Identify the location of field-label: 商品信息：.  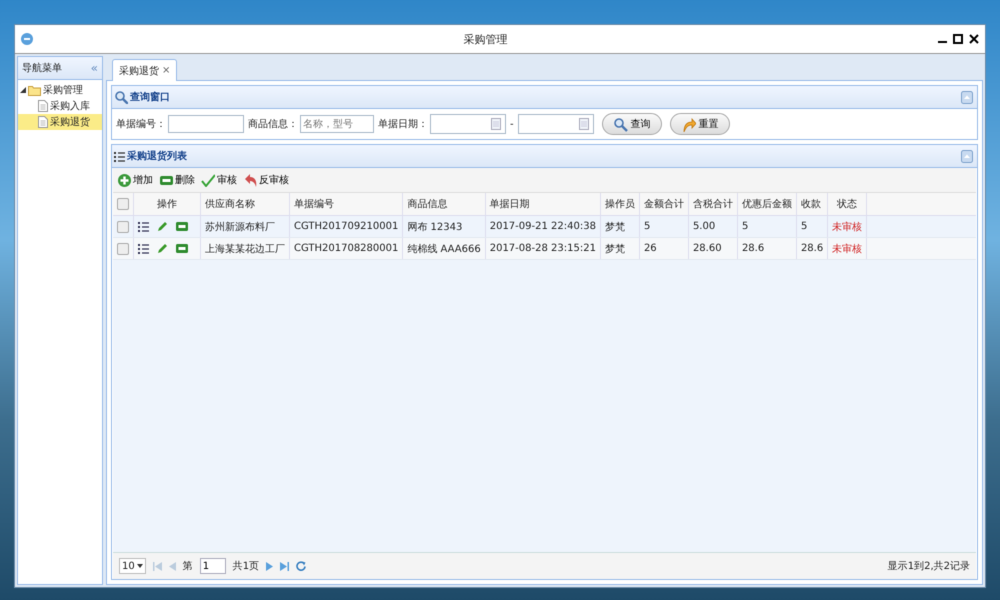
(273, 124).